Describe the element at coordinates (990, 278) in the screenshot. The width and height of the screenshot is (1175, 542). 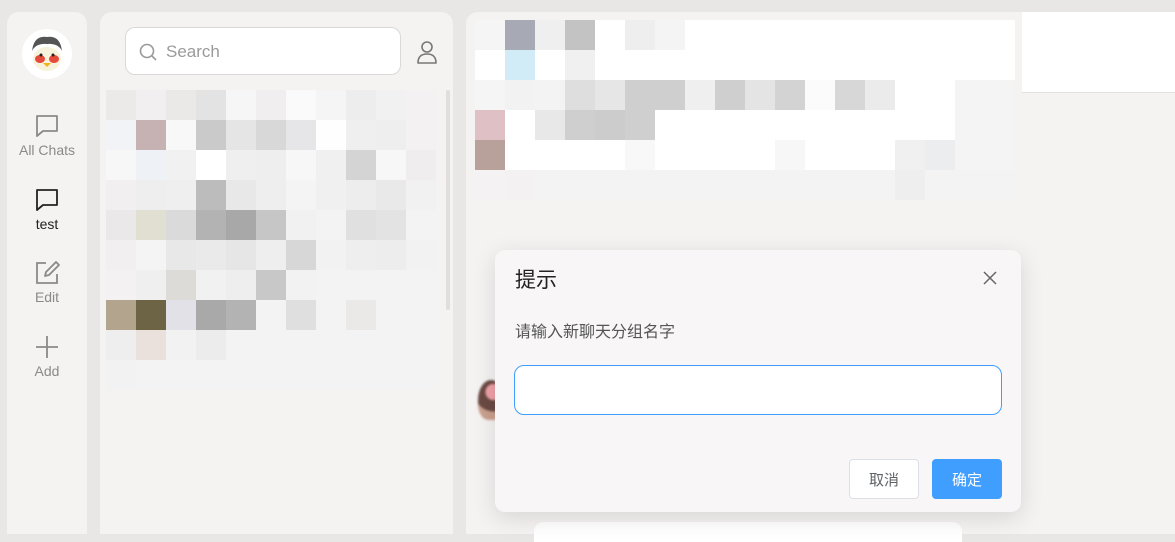
I see `close-icon` at that location.